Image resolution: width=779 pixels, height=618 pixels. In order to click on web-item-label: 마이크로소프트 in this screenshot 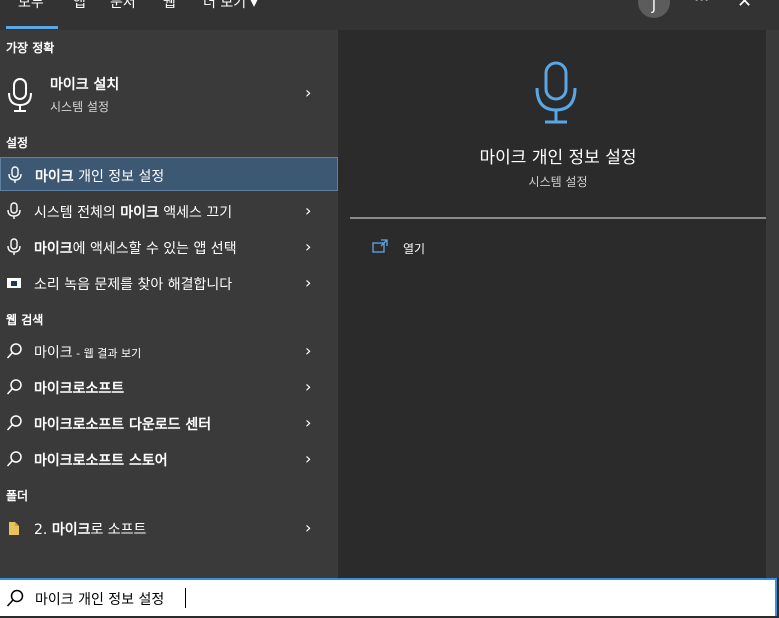, I will do `click(79, 389)`.